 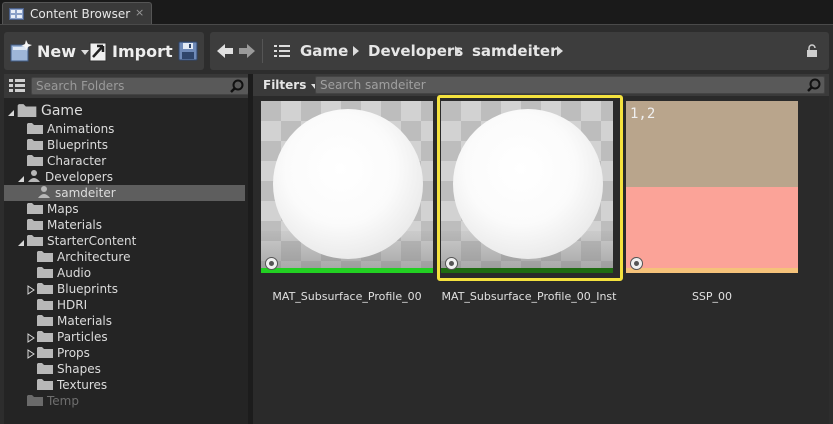 What do you see at coordinates (140, 86) in the screenshot?
I see `folder-search-input` at bounding box center [140, 86].